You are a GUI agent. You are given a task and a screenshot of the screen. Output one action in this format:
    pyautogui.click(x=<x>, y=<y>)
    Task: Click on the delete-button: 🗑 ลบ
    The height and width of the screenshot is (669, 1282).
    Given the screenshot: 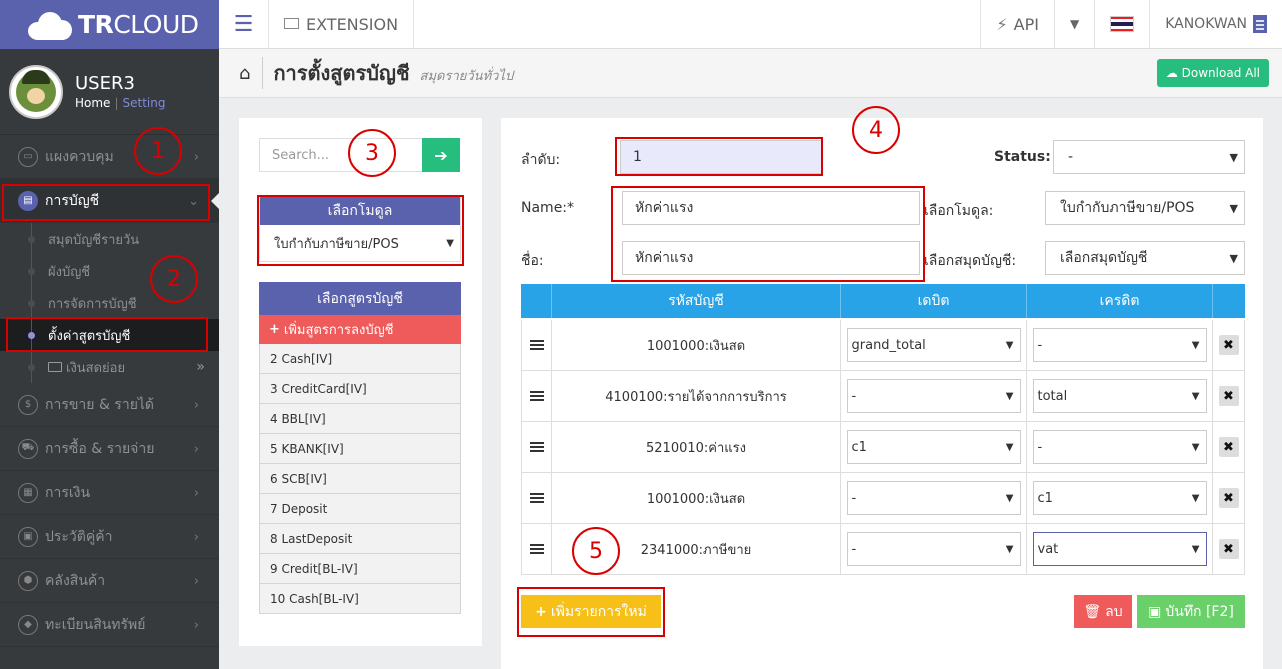 What is the action you would take?
    pyautogui.click(x=1103, y=611)
    